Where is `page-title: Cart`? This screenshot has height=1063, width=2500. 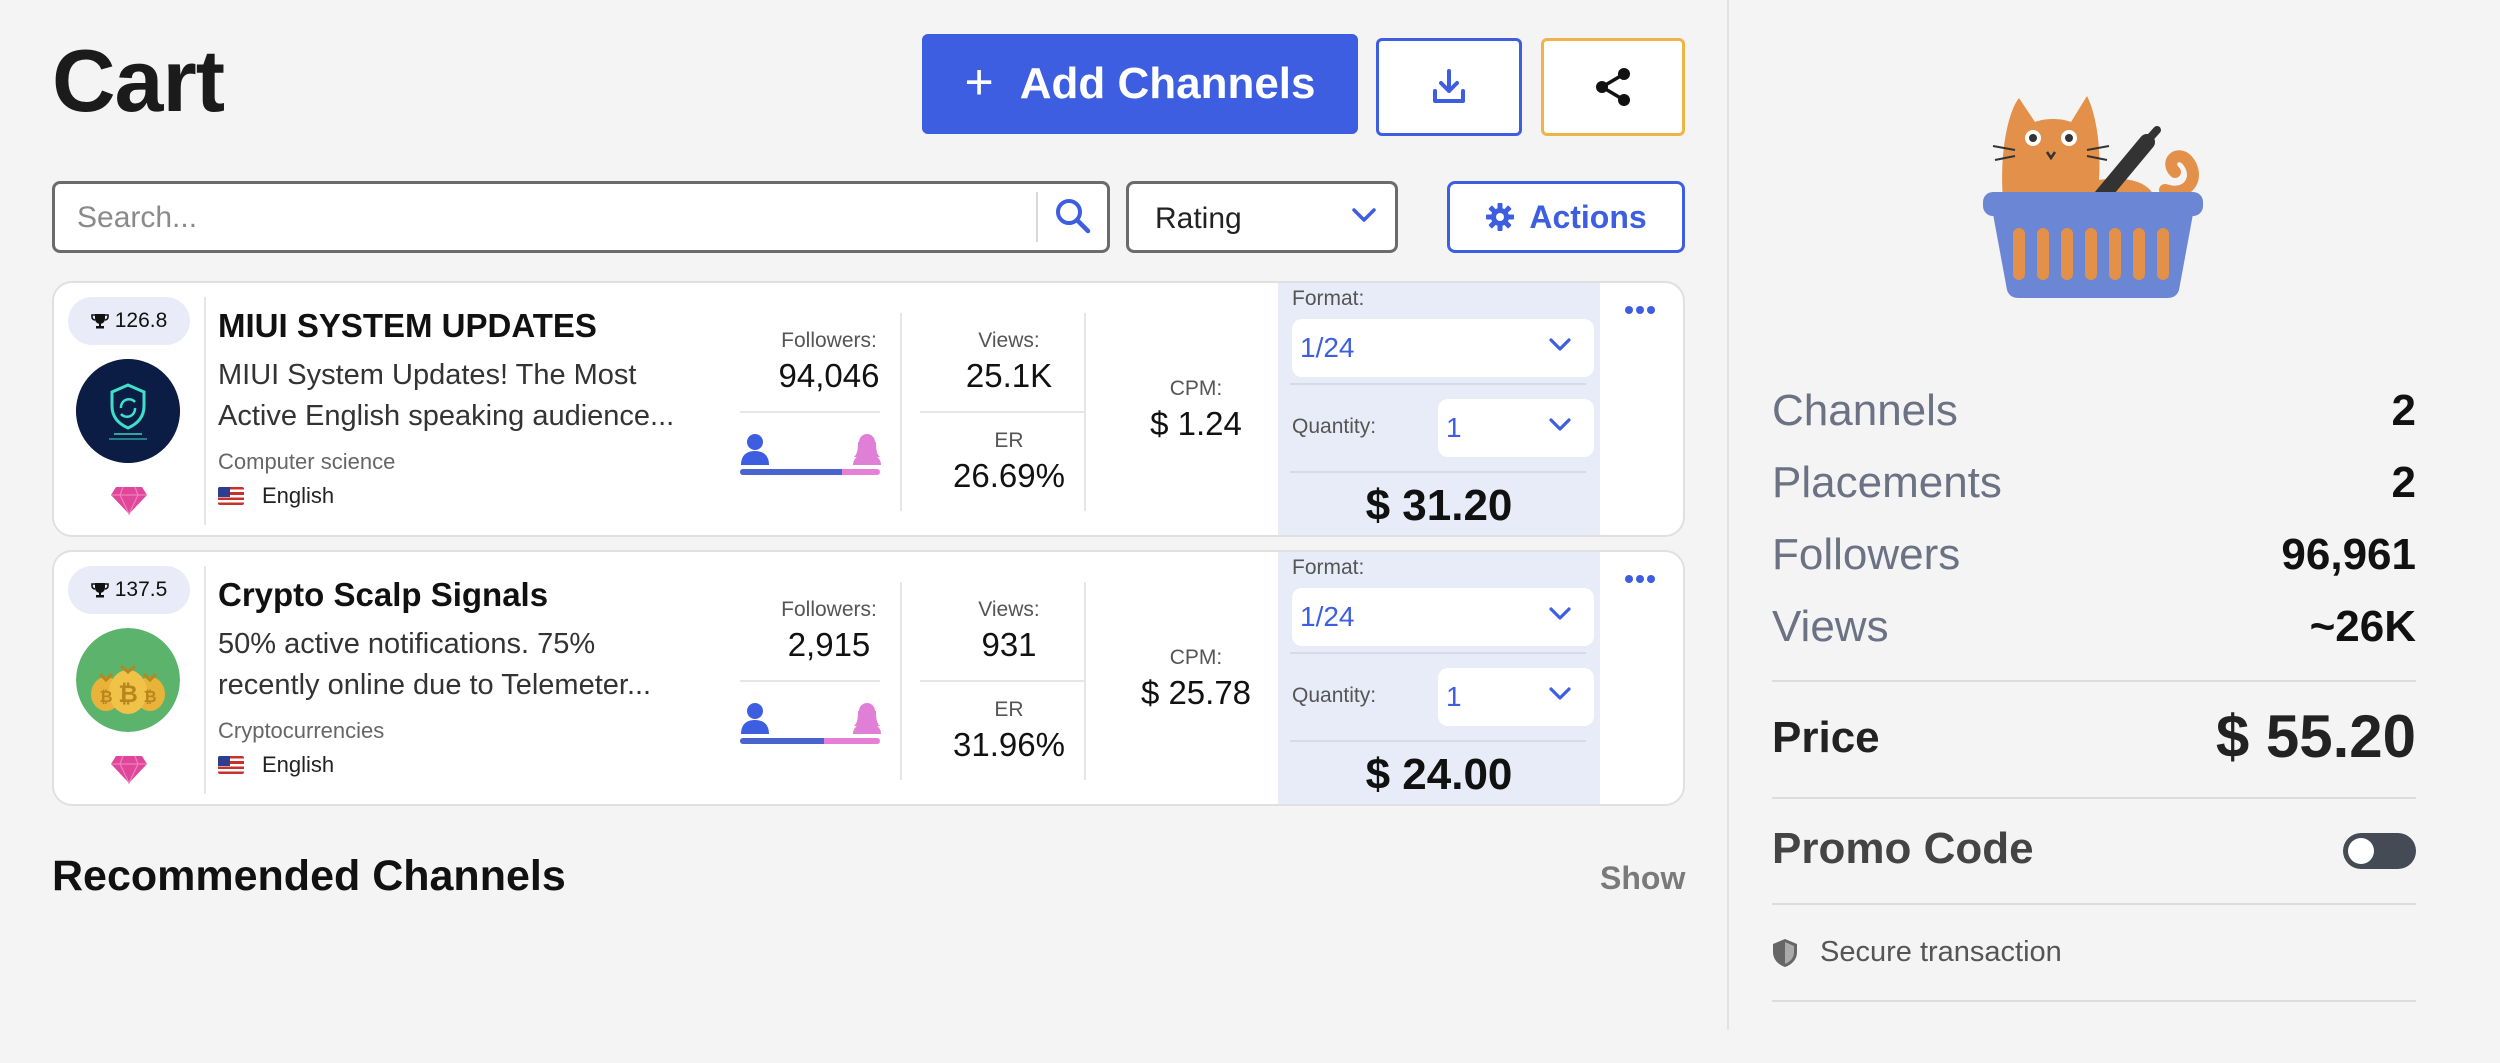
page-title: Cart is located at coordinates (138, 80).